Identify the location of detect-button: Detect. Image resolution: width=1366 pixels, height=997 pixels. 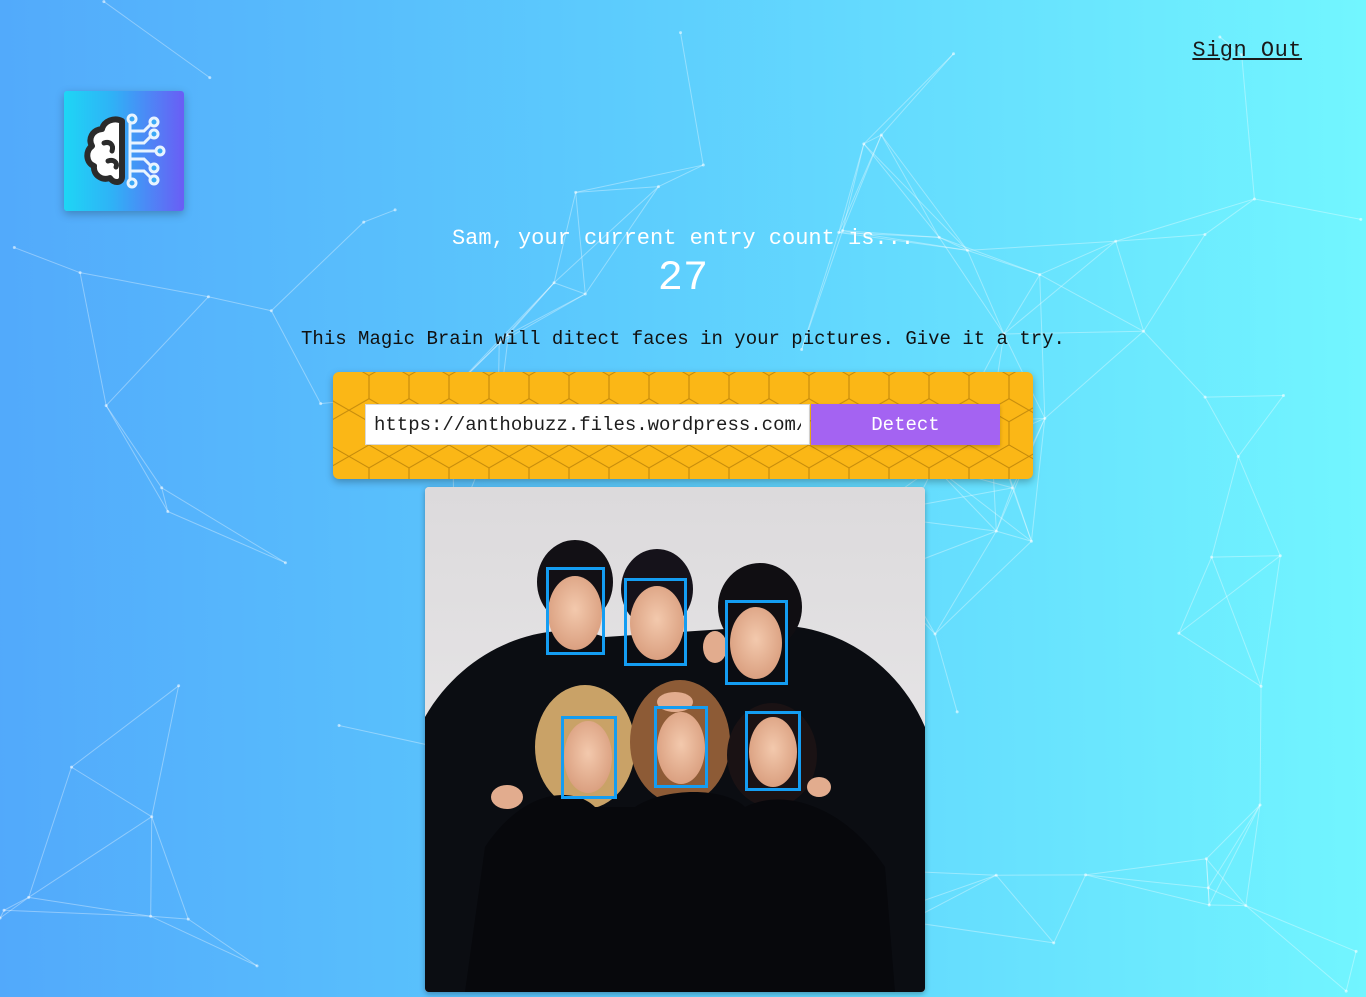
(905, 424).